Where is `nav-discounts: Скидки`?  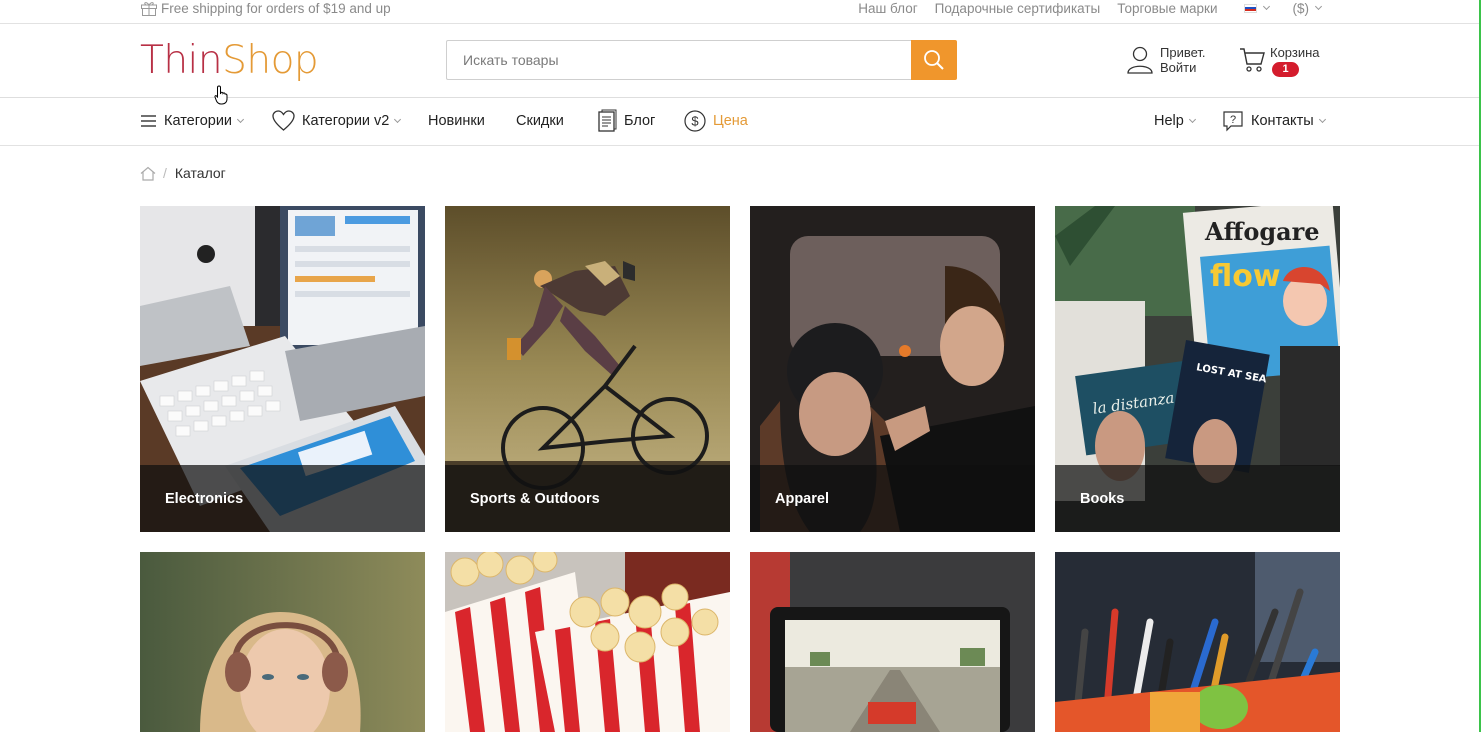
nav-discounts: Скидки is located at coordinates (540, 121).